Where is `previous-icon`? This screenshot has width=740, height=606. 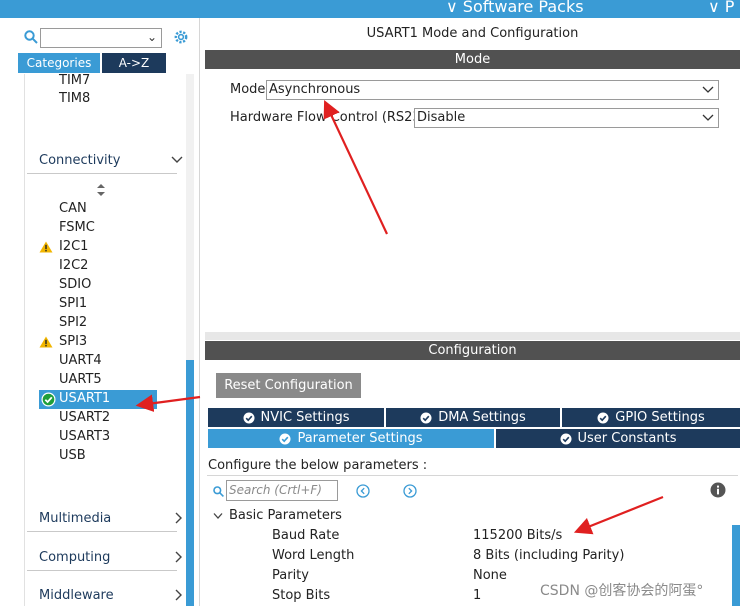
previous-icon is located at coordinates (363, 491).